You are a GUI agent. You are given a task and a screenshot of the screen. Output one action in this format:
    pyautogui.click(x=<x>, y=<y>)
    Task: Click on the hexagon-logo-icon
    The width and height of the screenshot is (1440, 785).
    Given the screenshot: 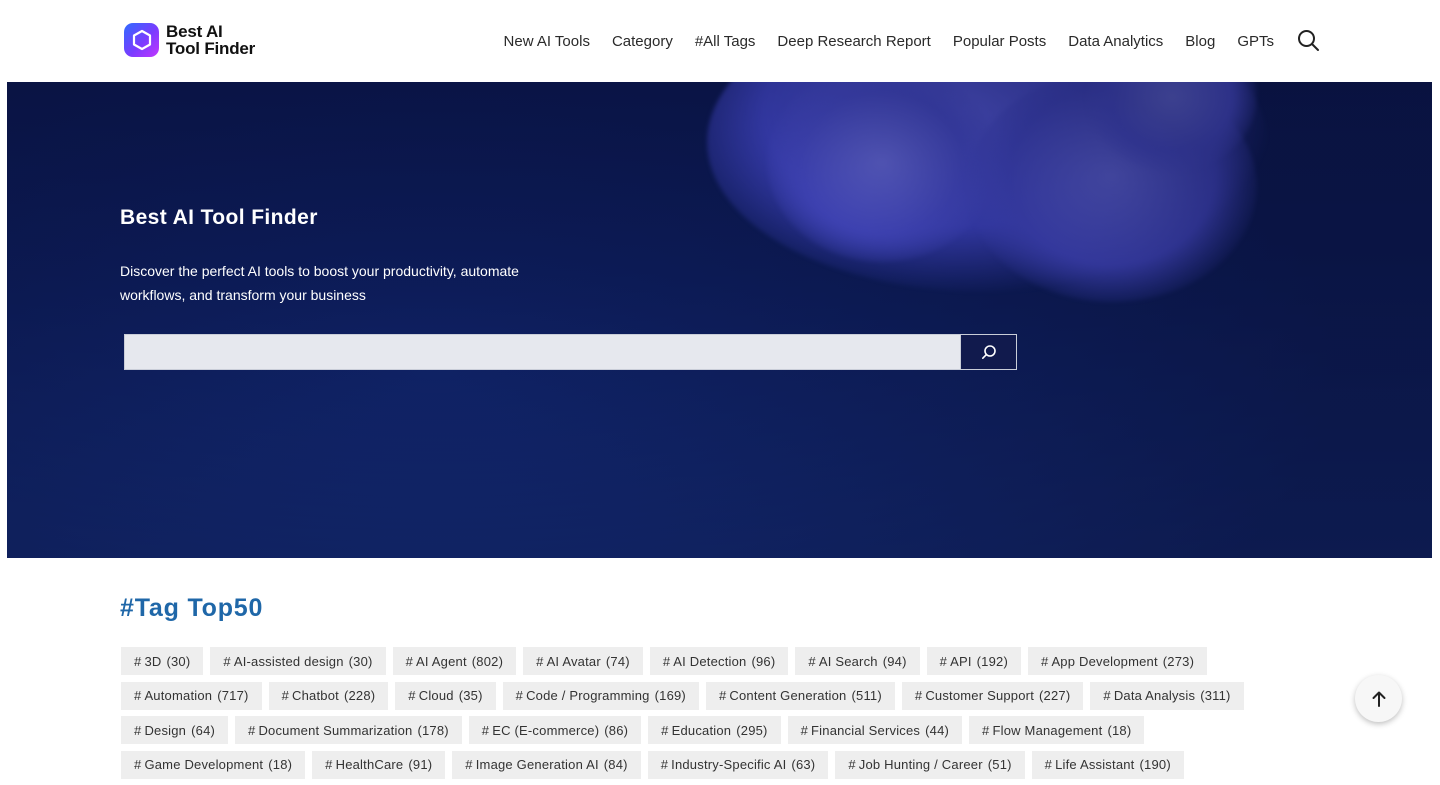 What is the action you would take?
    pyautogui.click(x=141, y=40)
    